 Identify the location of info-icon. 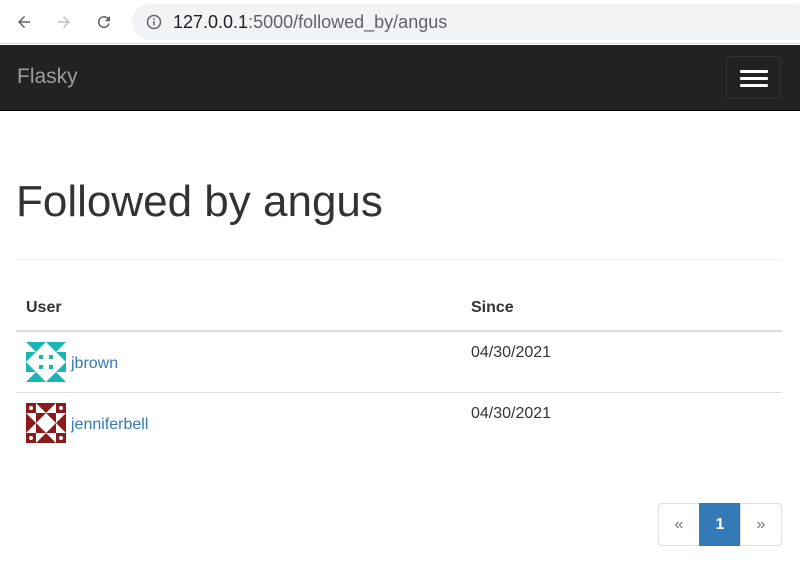
(154, 22).